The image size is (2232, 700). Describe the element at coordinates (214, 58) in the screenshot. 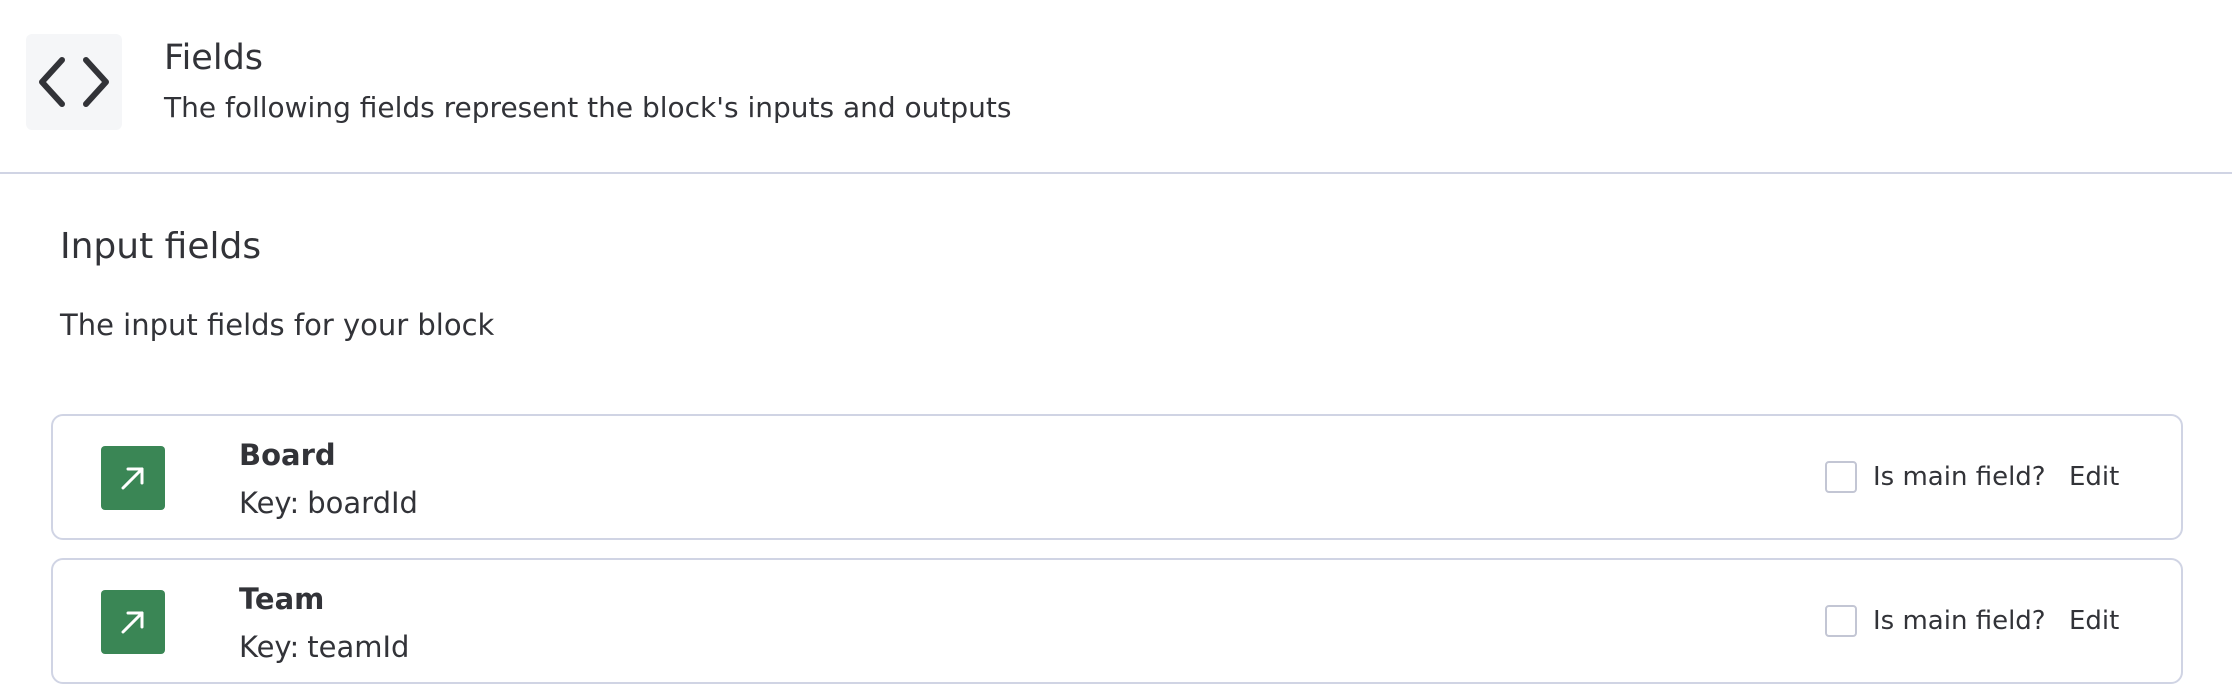

I see `page-title: Fields` at that location.